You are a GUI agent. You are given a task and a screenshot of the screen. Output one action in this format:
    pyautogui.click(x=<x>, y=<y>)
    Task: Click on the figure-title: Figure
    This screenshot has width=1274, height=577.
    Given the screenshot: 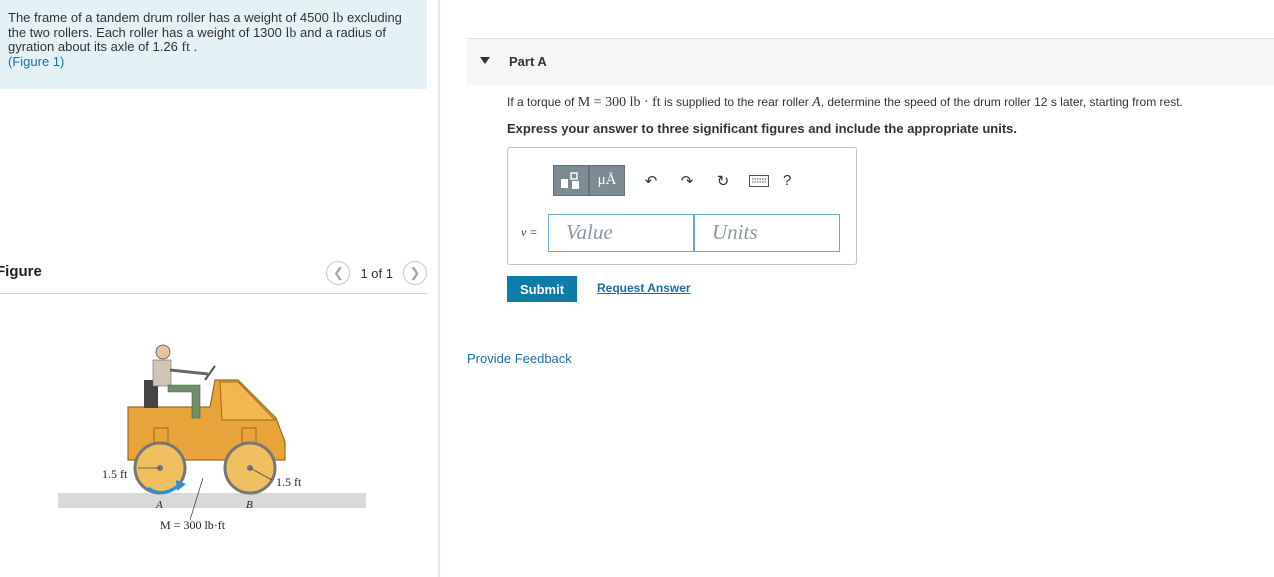 What is the action you would take?
    pyautogui.click(x=21, y=271)
    